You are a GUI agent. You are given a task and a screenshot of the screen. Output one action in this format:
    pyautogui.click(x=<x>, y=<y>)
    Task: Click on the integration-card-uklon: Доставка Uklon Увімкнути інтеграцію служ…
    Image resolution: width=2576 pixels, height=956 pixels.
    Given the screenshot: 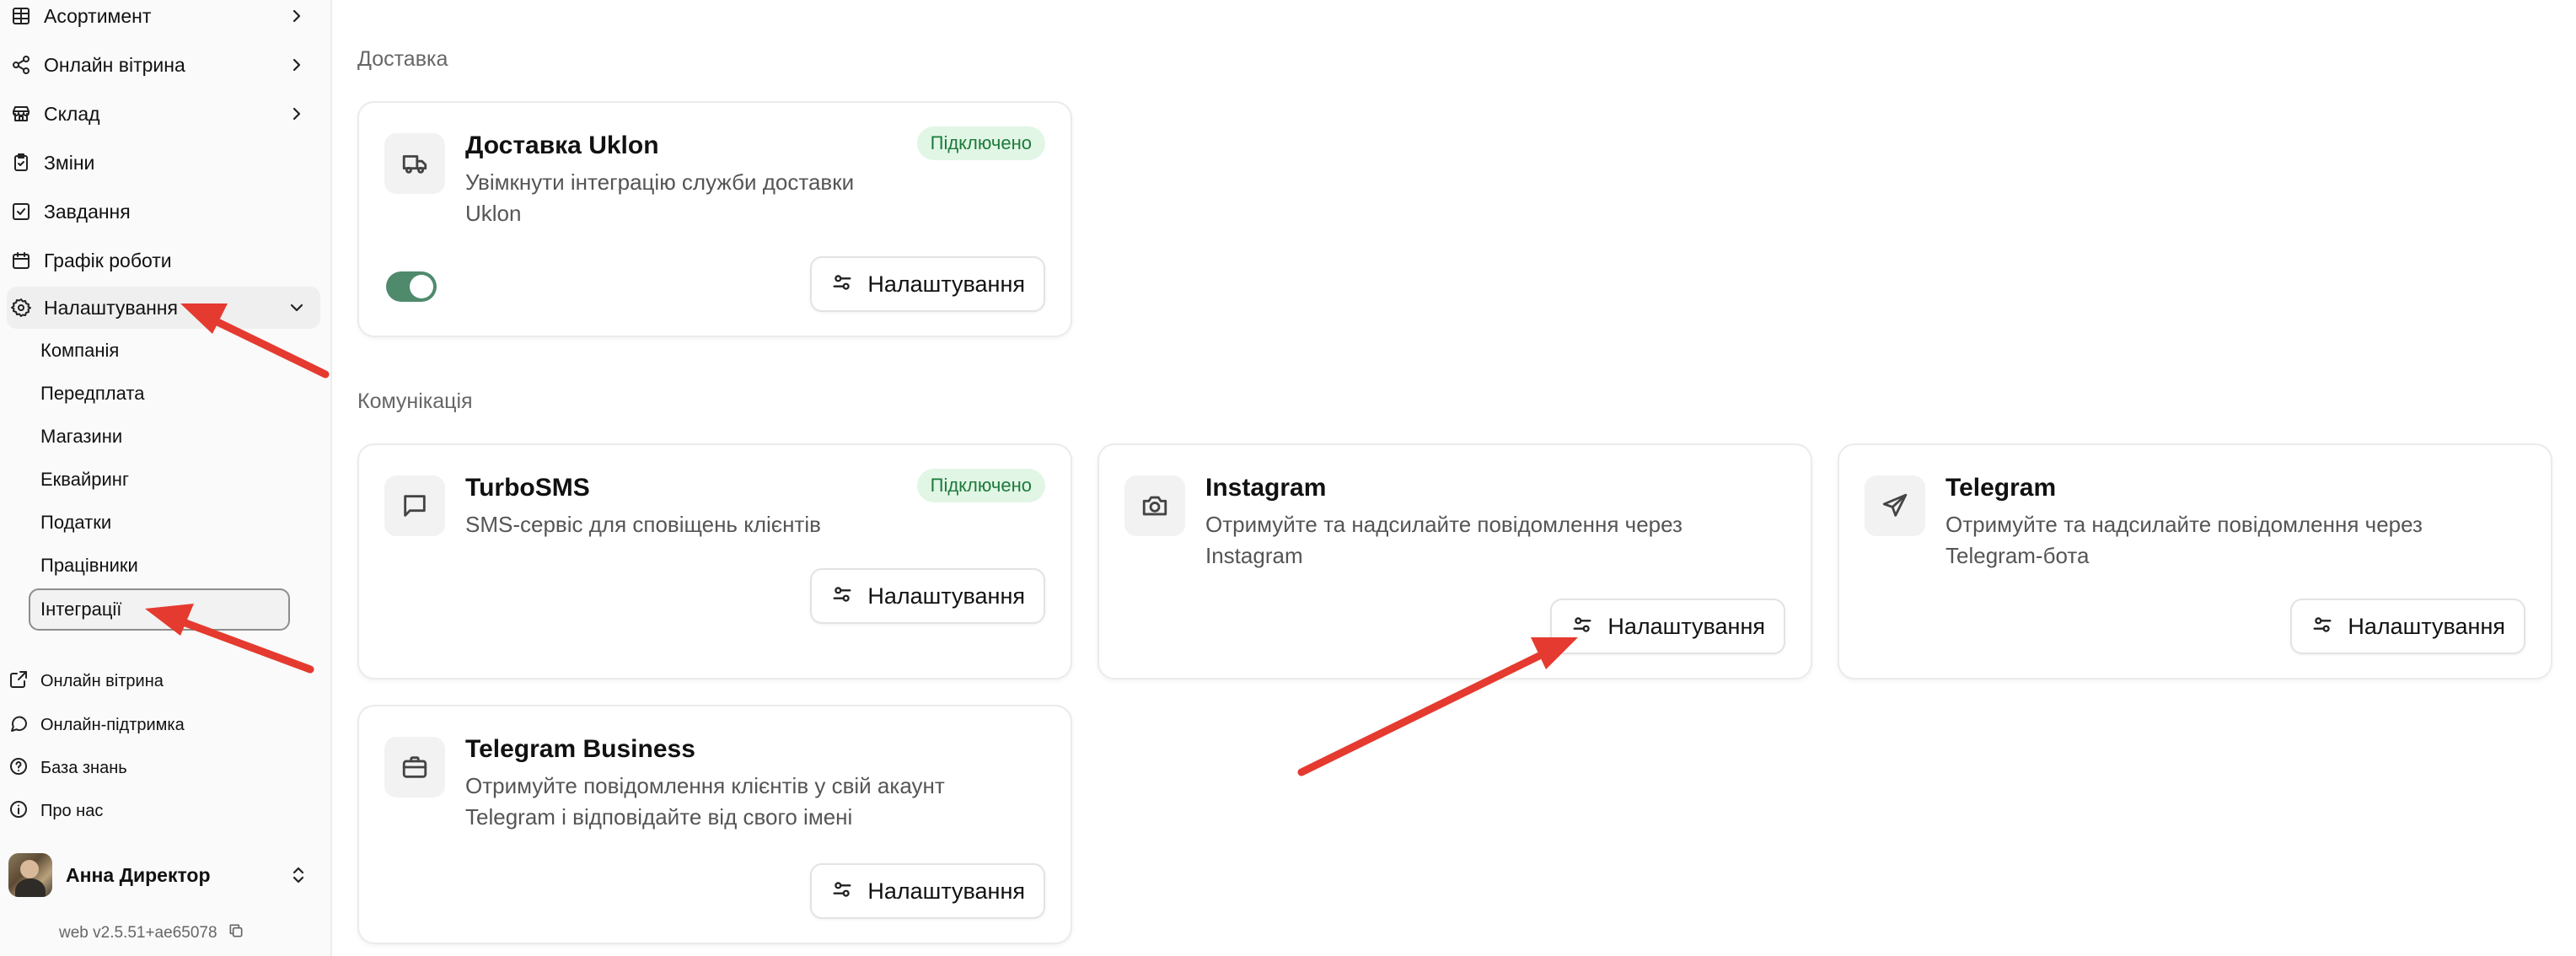 What is the action you would take?
    pyautogui.click(x=714, y=219)
    